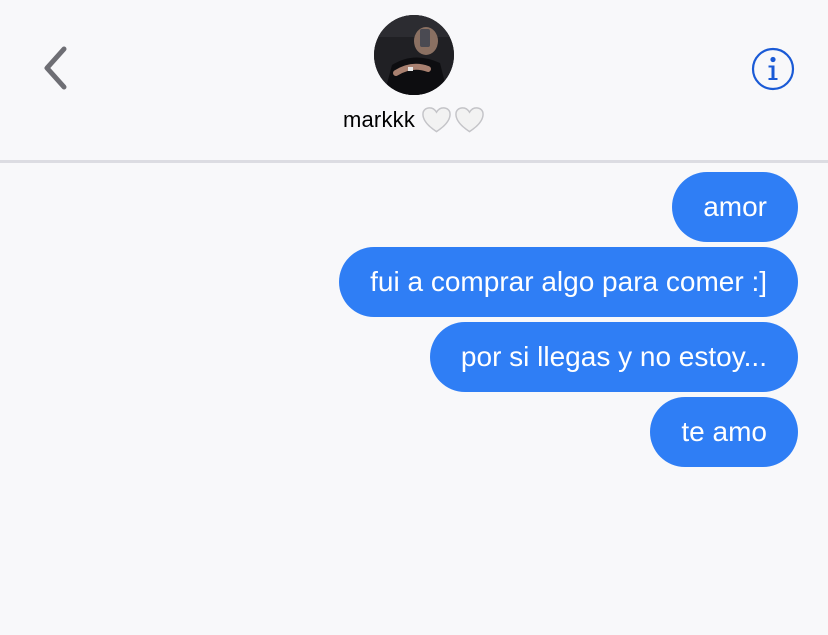 Image resolution: width=828 pixels, height=635 pixels. Describe the element at coordinates (568, 282) in the screenshot. I see `message-bubble: fui a comprar algo para comer :]` at that location.